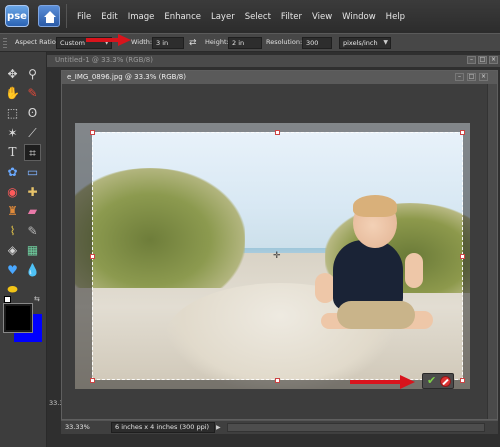  Describe the element at coordinates (12, 133) in the screenshot. I see `magic-wand-icon: ✶` at that location.